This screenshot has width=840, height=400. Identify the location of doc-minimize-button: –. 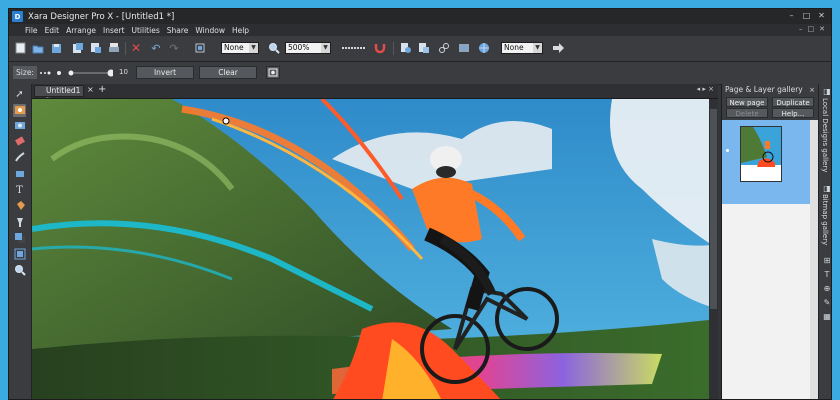
(801, 29).